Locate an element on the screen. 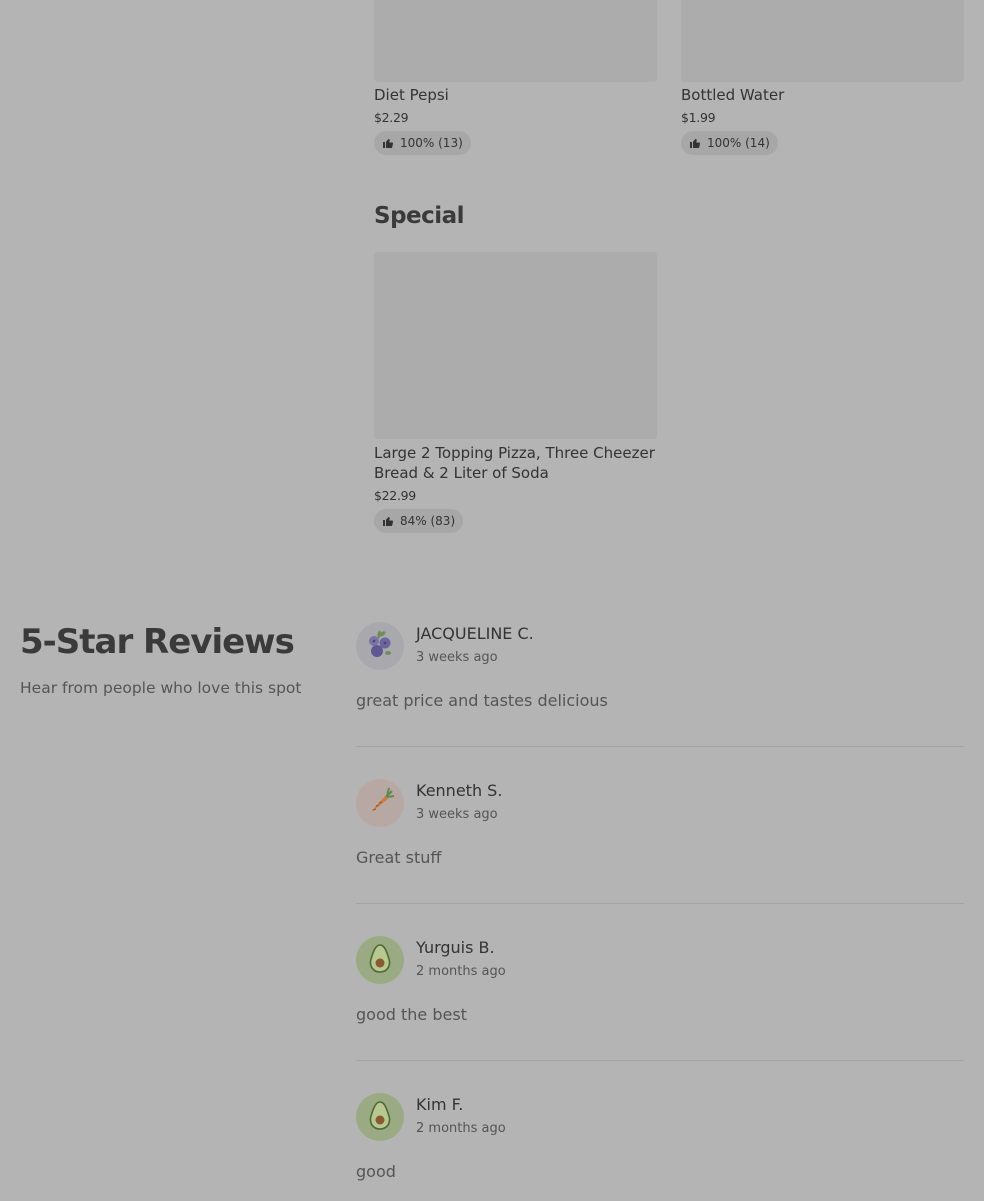 The width and height of the screenshot is (984, 1201). review-item: Yurguis B. 2 months ago good the best is located at coordinates (660, 998).